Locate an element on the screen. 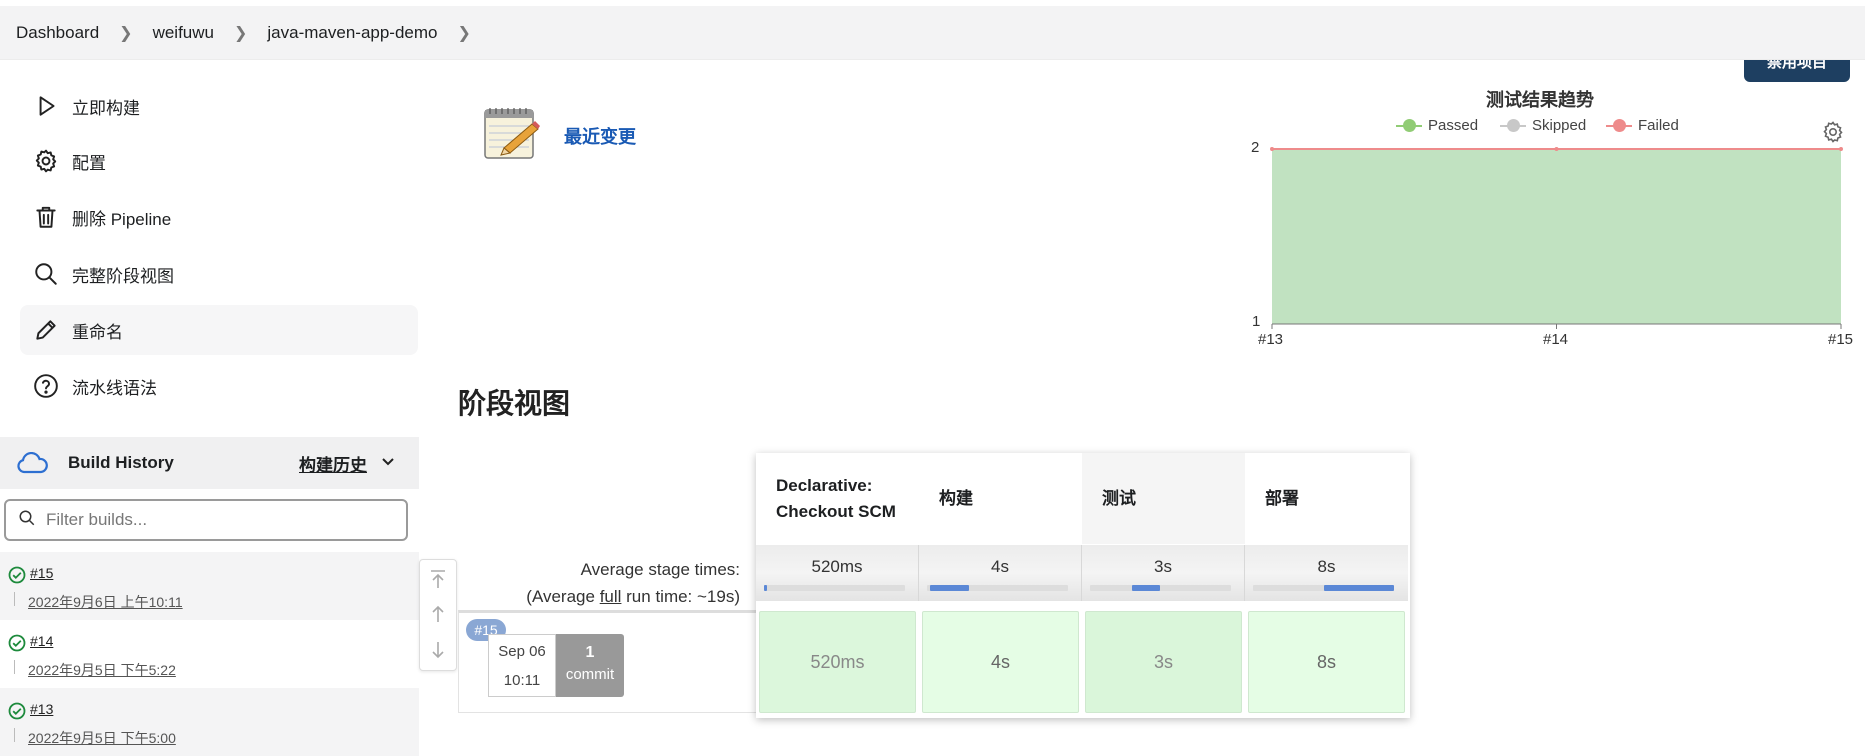  arrow-down-icon is located at coordinates (438, 652).